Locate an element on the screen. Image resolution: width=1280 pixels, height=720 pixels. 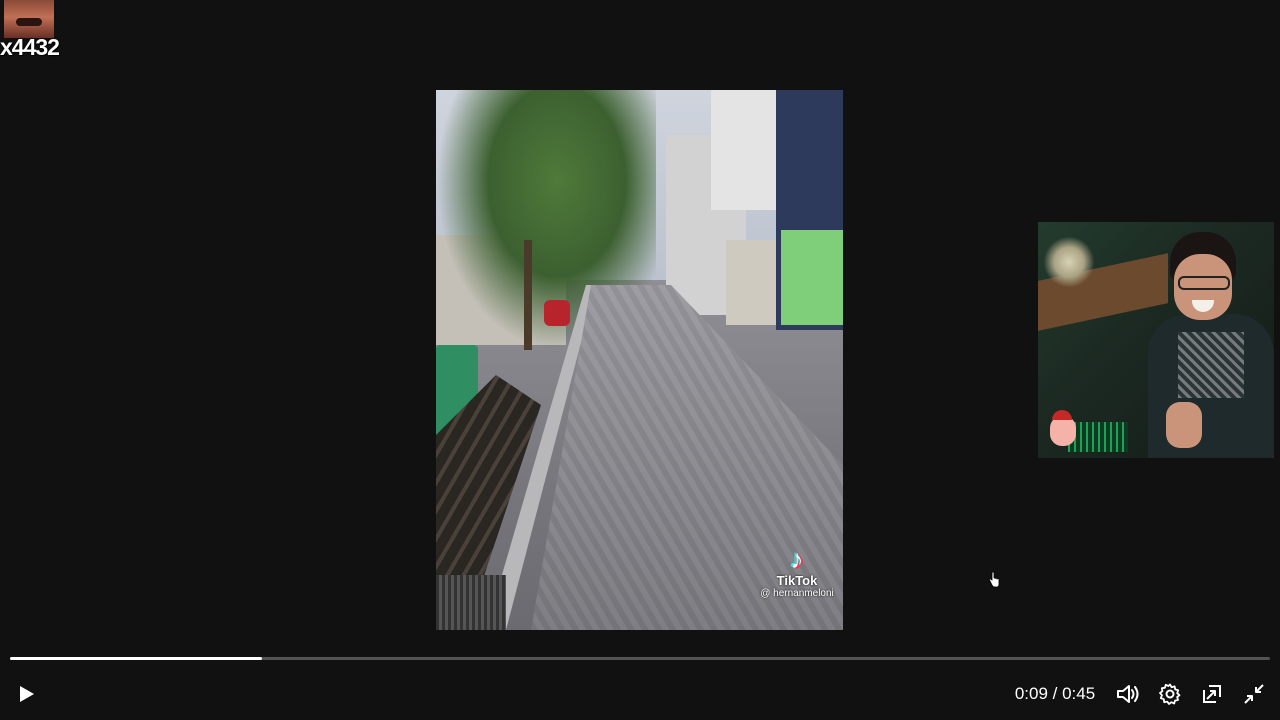
play-icon is located at coordinates (26, 694).